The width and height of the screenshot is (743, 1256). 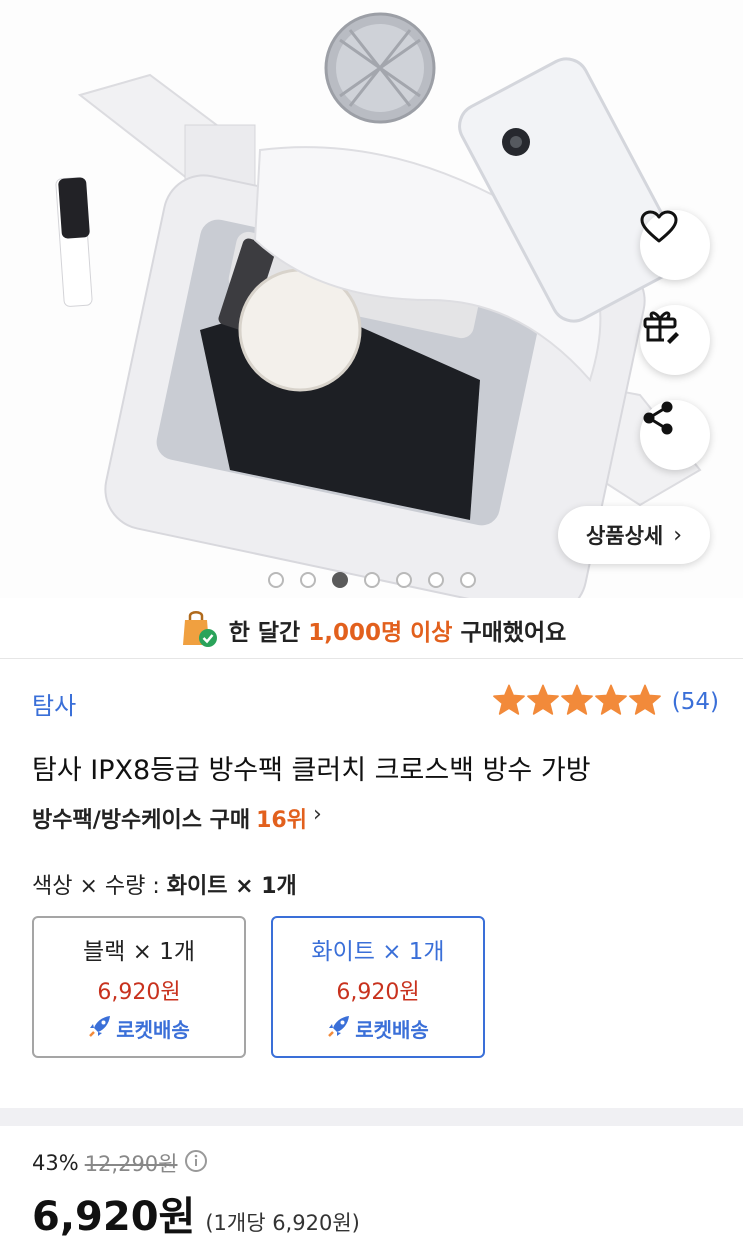 I want to click on price-row: 6,920원 (1개당 6,920원), so click(x=196, y=1213).